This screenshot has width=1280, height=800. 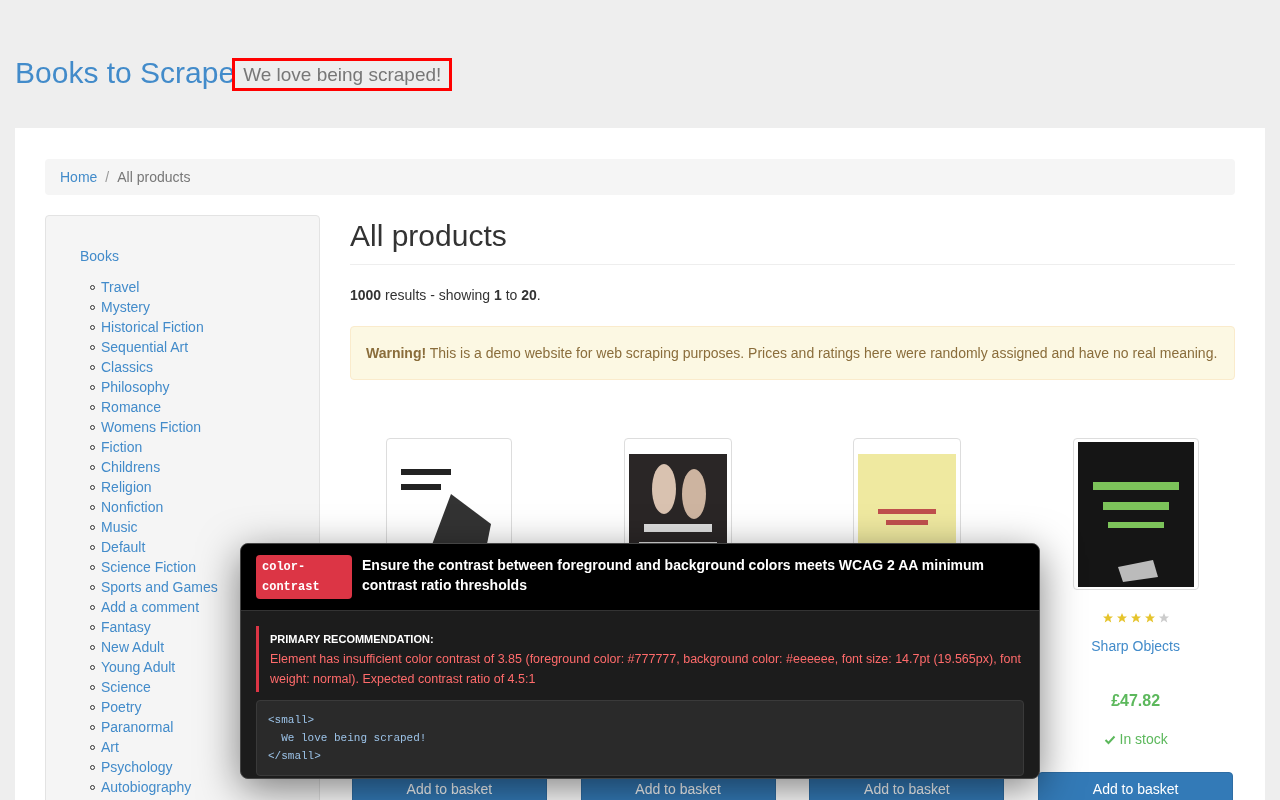 What do you see at coordinates (132, 507) in the screenshot?
I see `category-link: Nonfiction` at bounding box center [132, 507].